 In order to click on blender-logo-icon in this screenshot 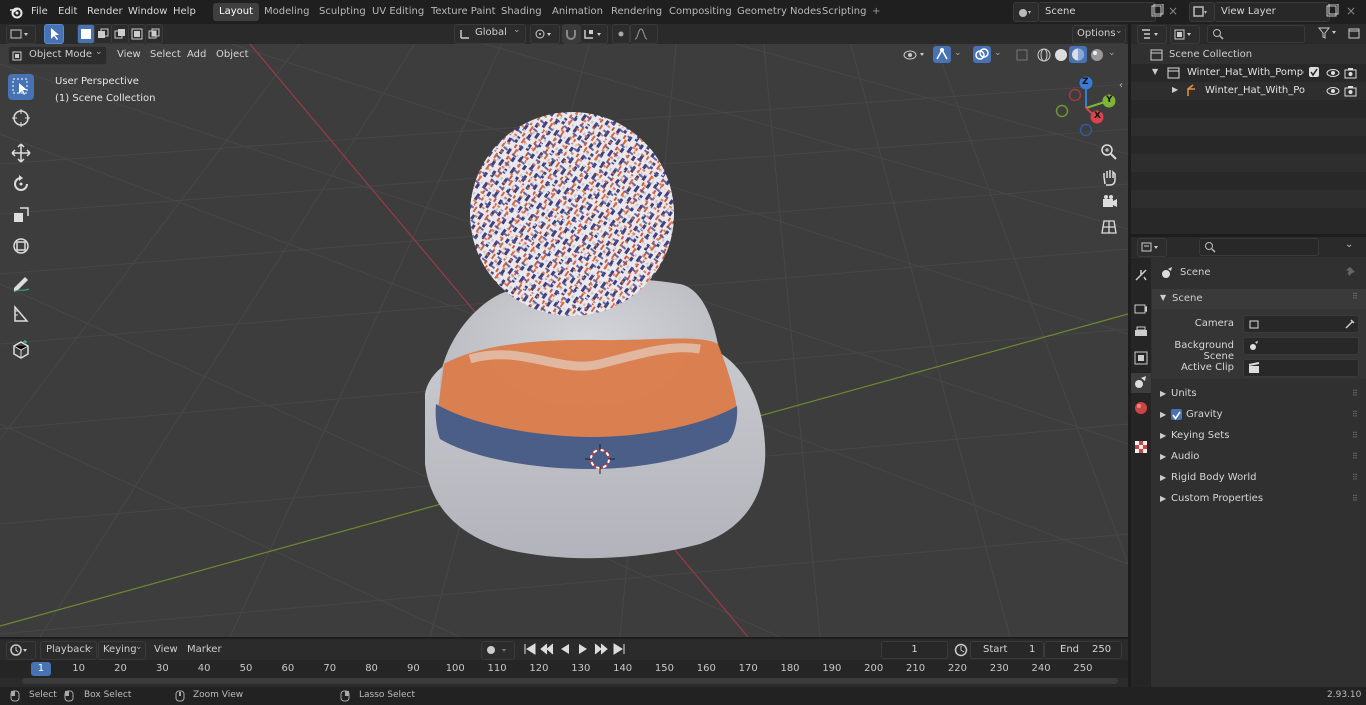, I will do `click(16, 13)`.